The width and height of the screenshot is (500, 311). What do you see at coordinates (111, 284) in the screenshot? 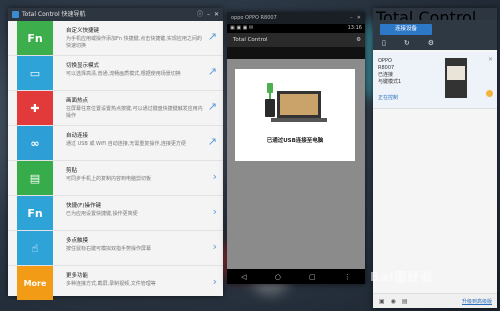
I see `row-desc: 多种连接方式,截屏,录制视频,文件管理等` at bounding box center [111, 284].